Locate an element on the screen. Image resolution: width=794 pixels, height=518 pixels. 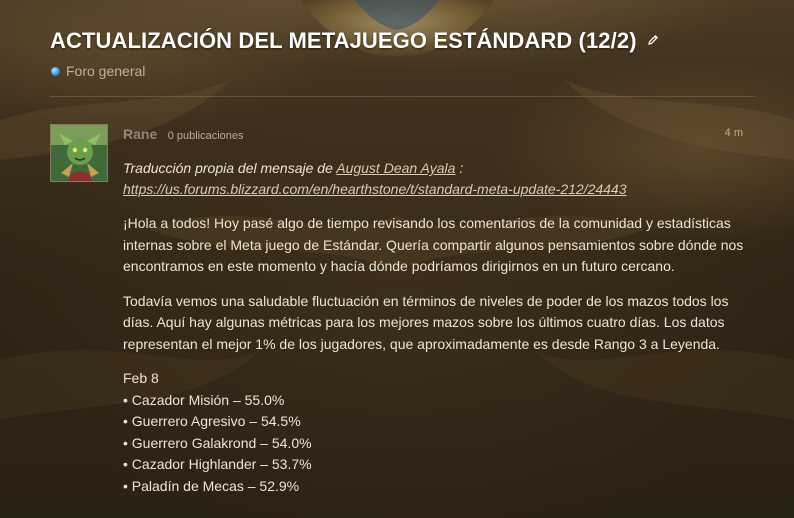
post-count: 0 publicaciones is located at coordinates (205, 136).